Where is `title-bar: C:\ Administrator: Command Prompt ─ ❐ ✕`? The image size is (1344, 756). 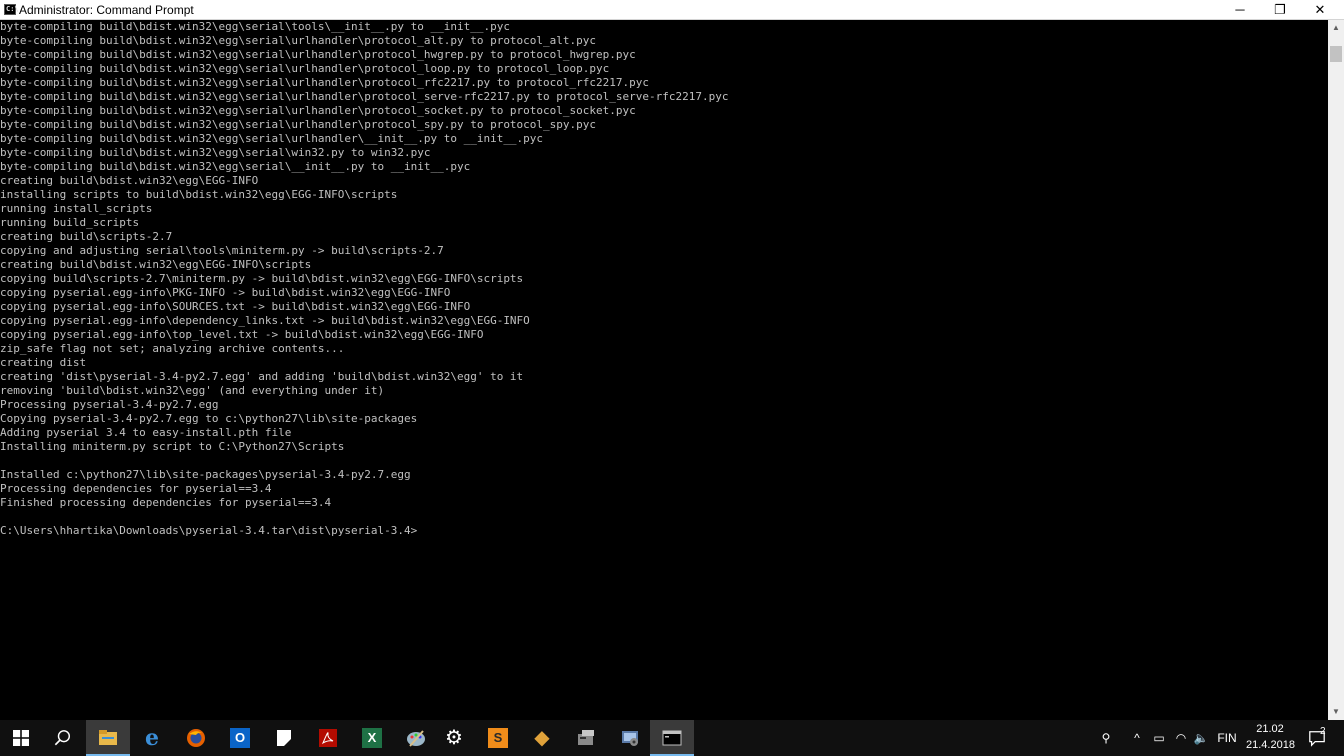 title-bar: C:\ Administrator: Command Prompt ─ ❐ ✕ is located at coordinates (672, 10).